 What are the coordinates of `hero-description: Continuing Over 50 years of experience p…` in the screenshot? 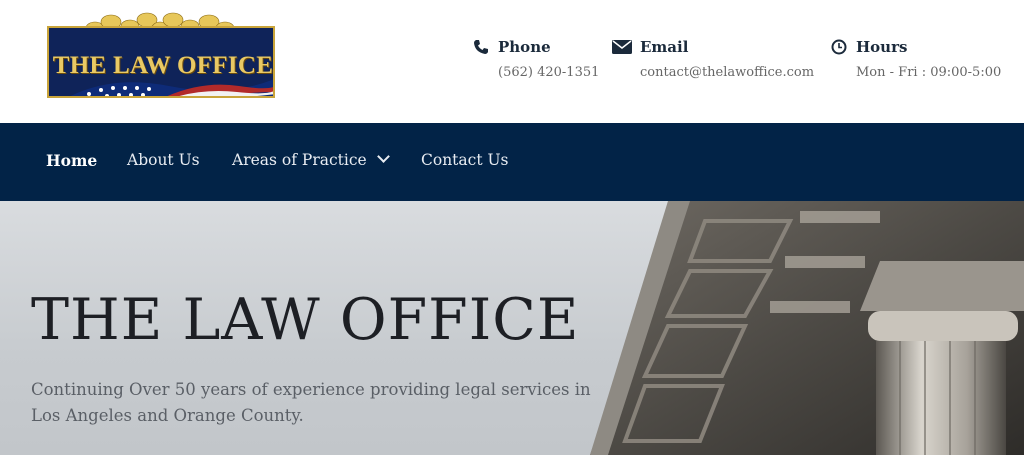 It's located at (311, 402).